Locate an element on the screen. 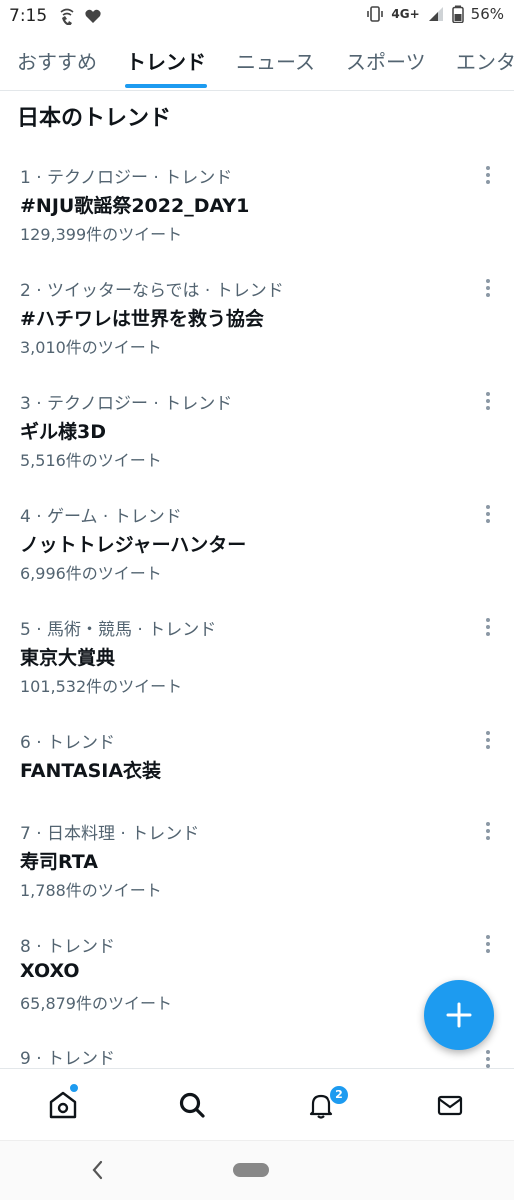  trend-name: 寿司RTA is located at coordinates (59, 862).